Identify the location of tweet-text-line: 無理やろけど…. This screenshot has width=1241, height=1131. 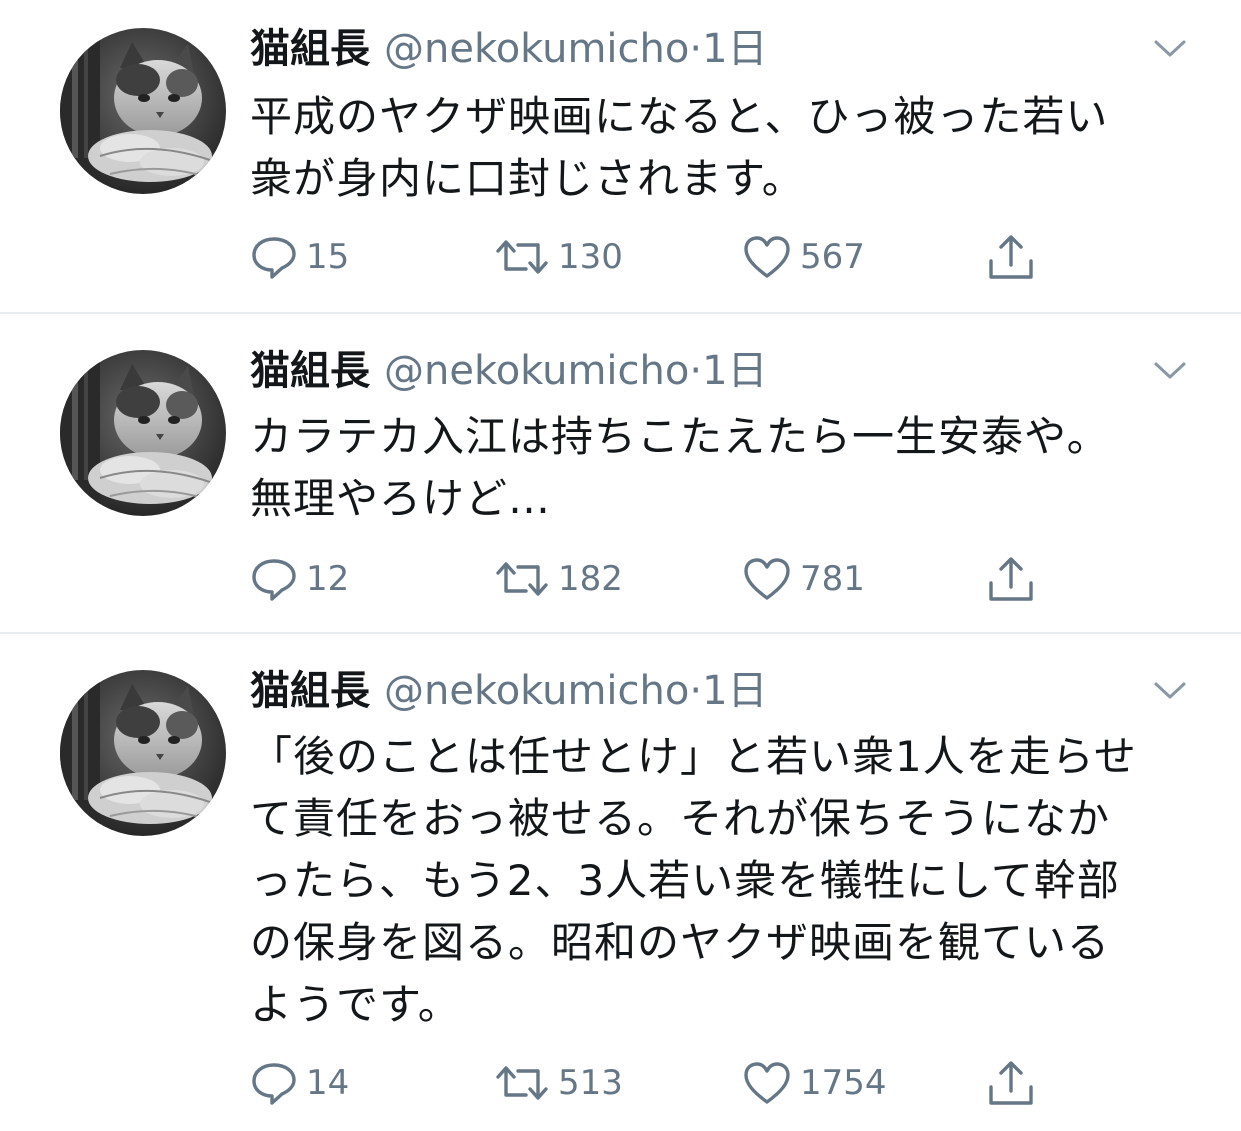
(401, 498).